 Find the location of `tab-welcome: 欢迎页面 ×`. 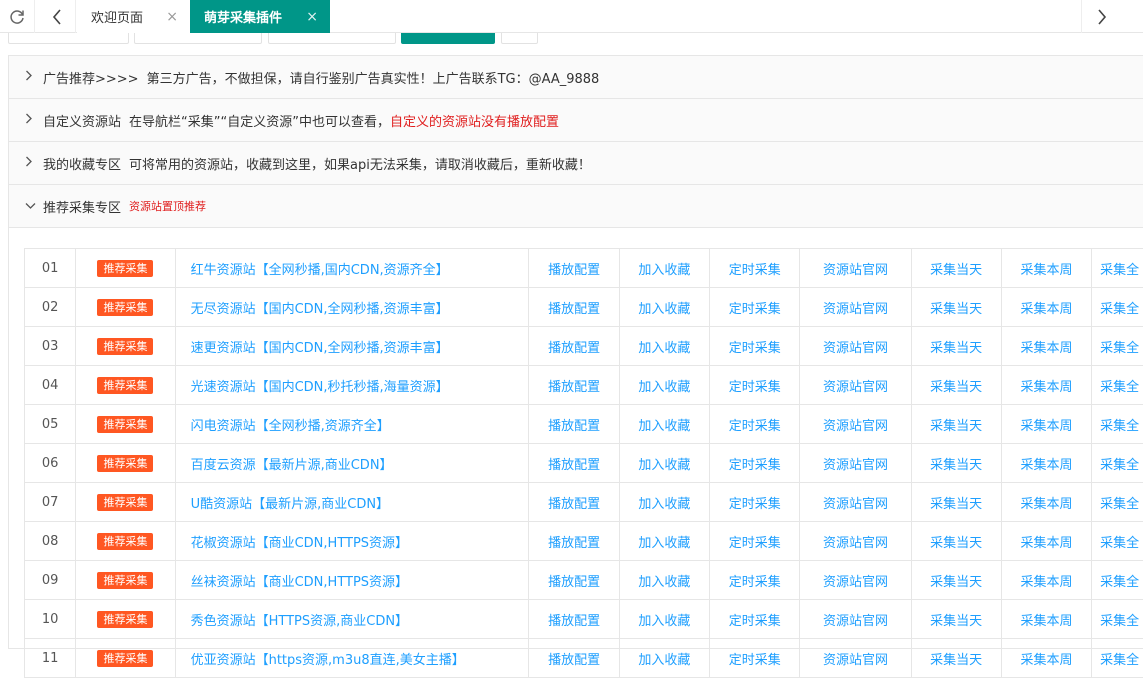

tab-welcome: 欢迎页面 × is located at coordinates (133, 16).